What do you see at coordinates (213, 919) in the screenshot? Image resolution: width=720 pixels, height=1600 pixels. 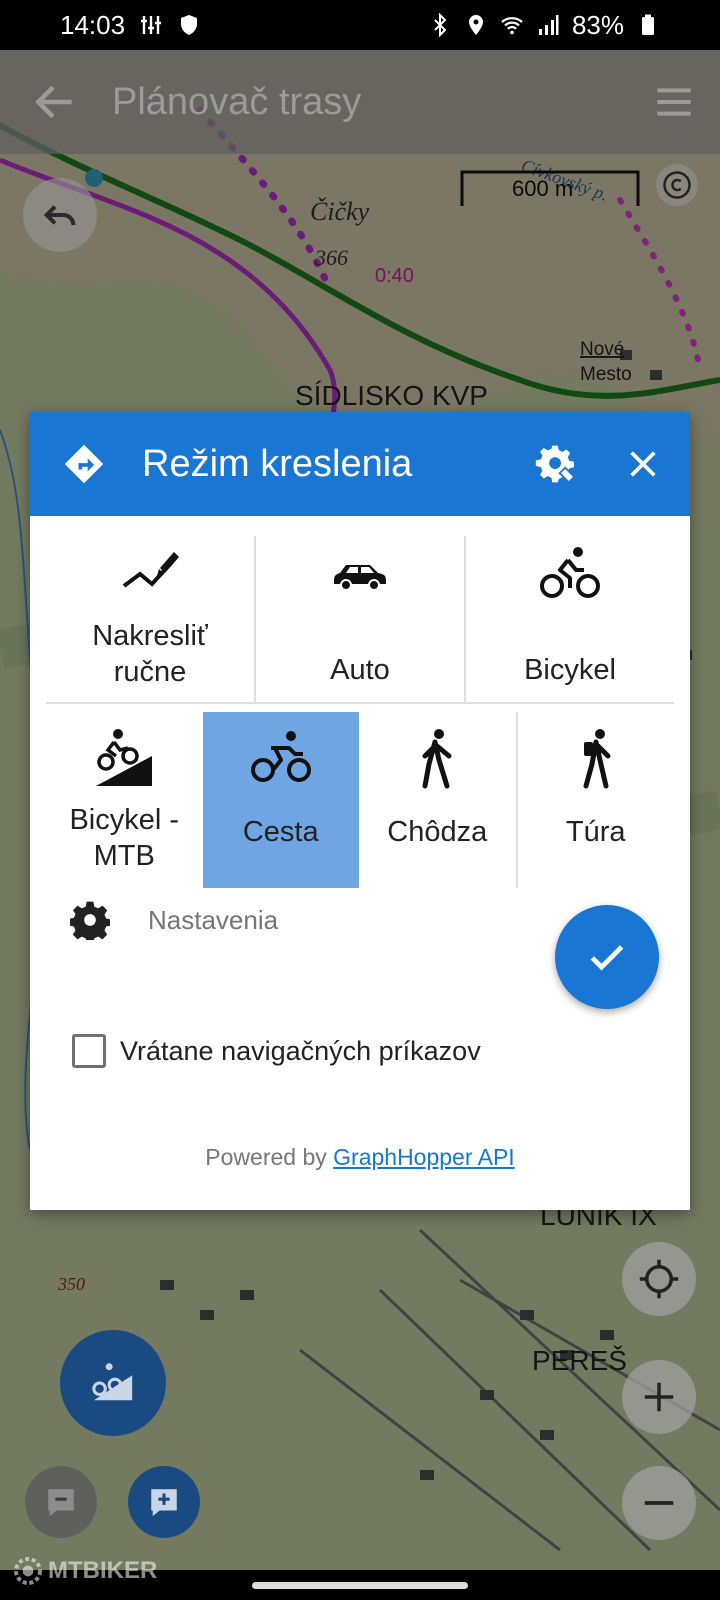 I see `settings-label: Nastavenia` at bounding box center [213, 919].